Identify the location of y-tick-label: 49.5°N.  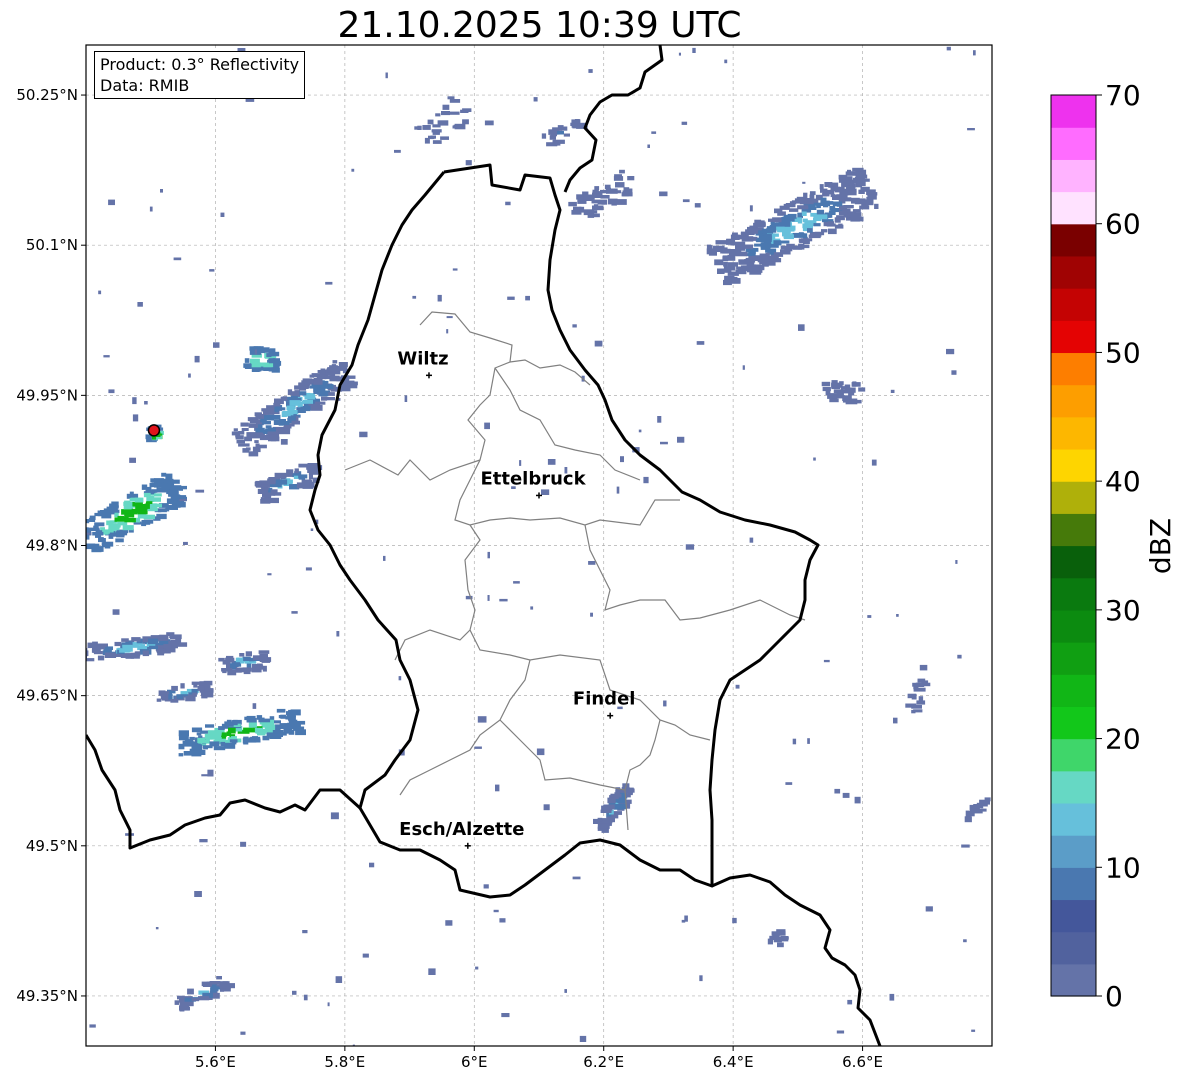
(52, 846).